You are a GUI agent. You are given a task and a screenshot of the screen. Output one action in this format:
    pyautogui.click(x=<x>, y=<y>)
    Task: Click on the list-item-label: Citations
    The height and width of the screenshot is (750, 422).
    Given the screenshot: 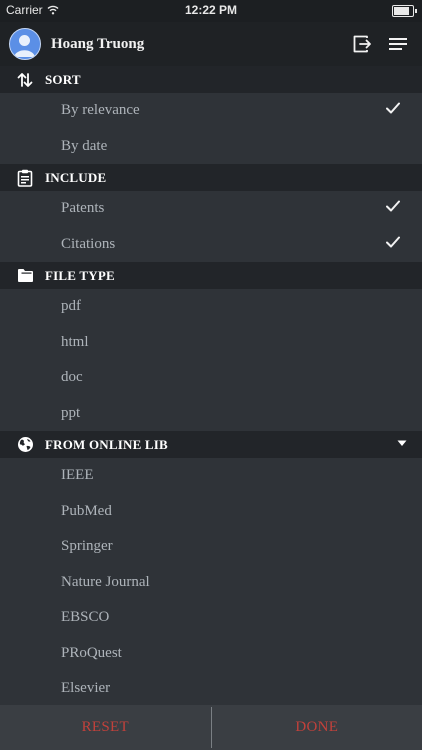 What is the action you would take?
    pyautogui.click(x=88, y=243)
    